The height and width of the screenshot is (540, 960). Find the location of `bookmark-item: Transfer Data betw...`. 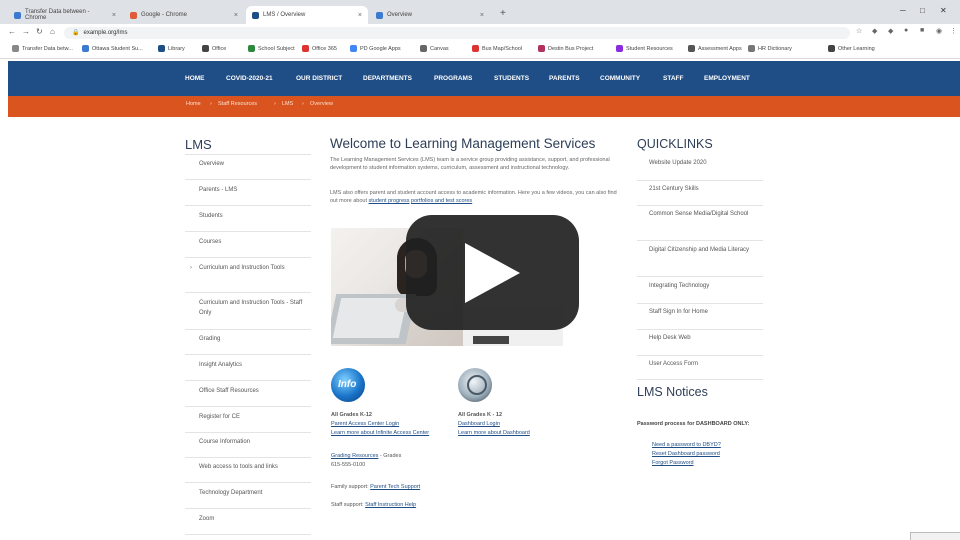

bookmark-item: Transfer Data betw... is located at coordinates (42, 48).